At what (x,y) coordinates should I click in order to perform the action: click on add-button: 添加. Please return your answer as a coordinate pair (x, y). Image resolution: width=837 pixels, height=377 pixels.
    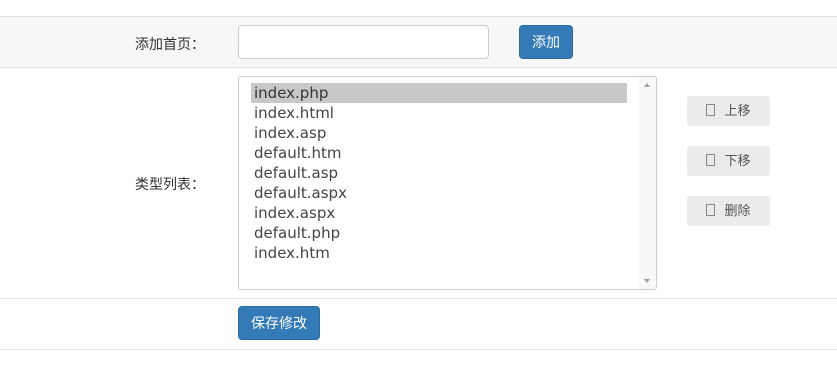
    Looking at the image, I should click on (546, 42).